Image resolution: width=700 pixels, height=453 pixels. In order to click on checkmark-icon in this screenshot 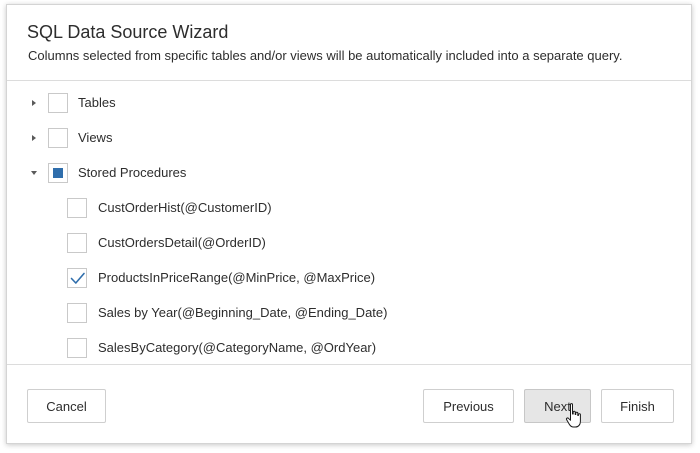, I will do `click(77, 278)`.